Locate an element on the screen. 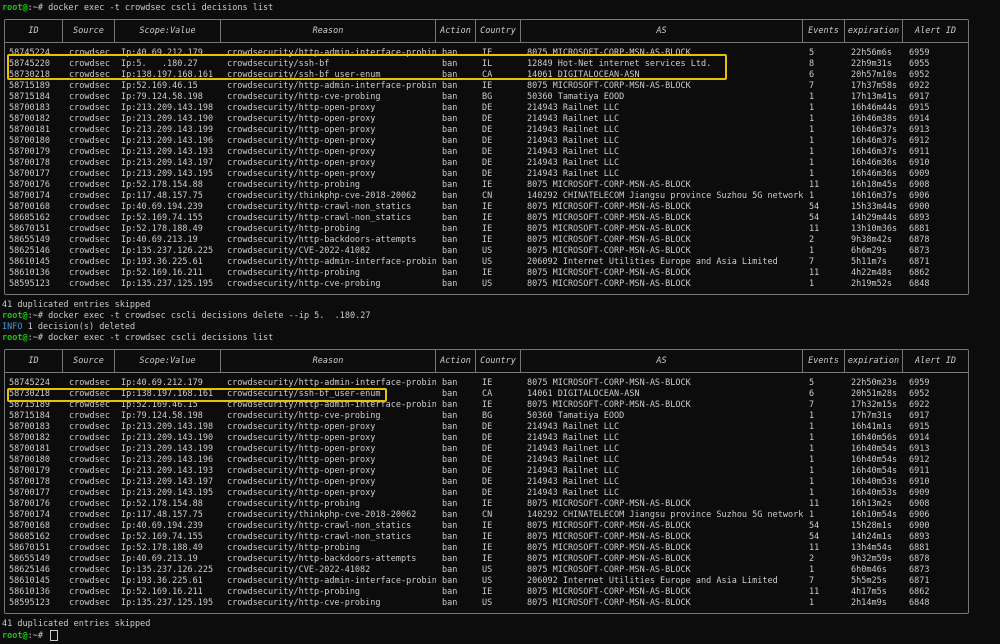 This screenshot has height=644, width=1000. cell-alert-id: 6952 is located at coordinates (919, 394).